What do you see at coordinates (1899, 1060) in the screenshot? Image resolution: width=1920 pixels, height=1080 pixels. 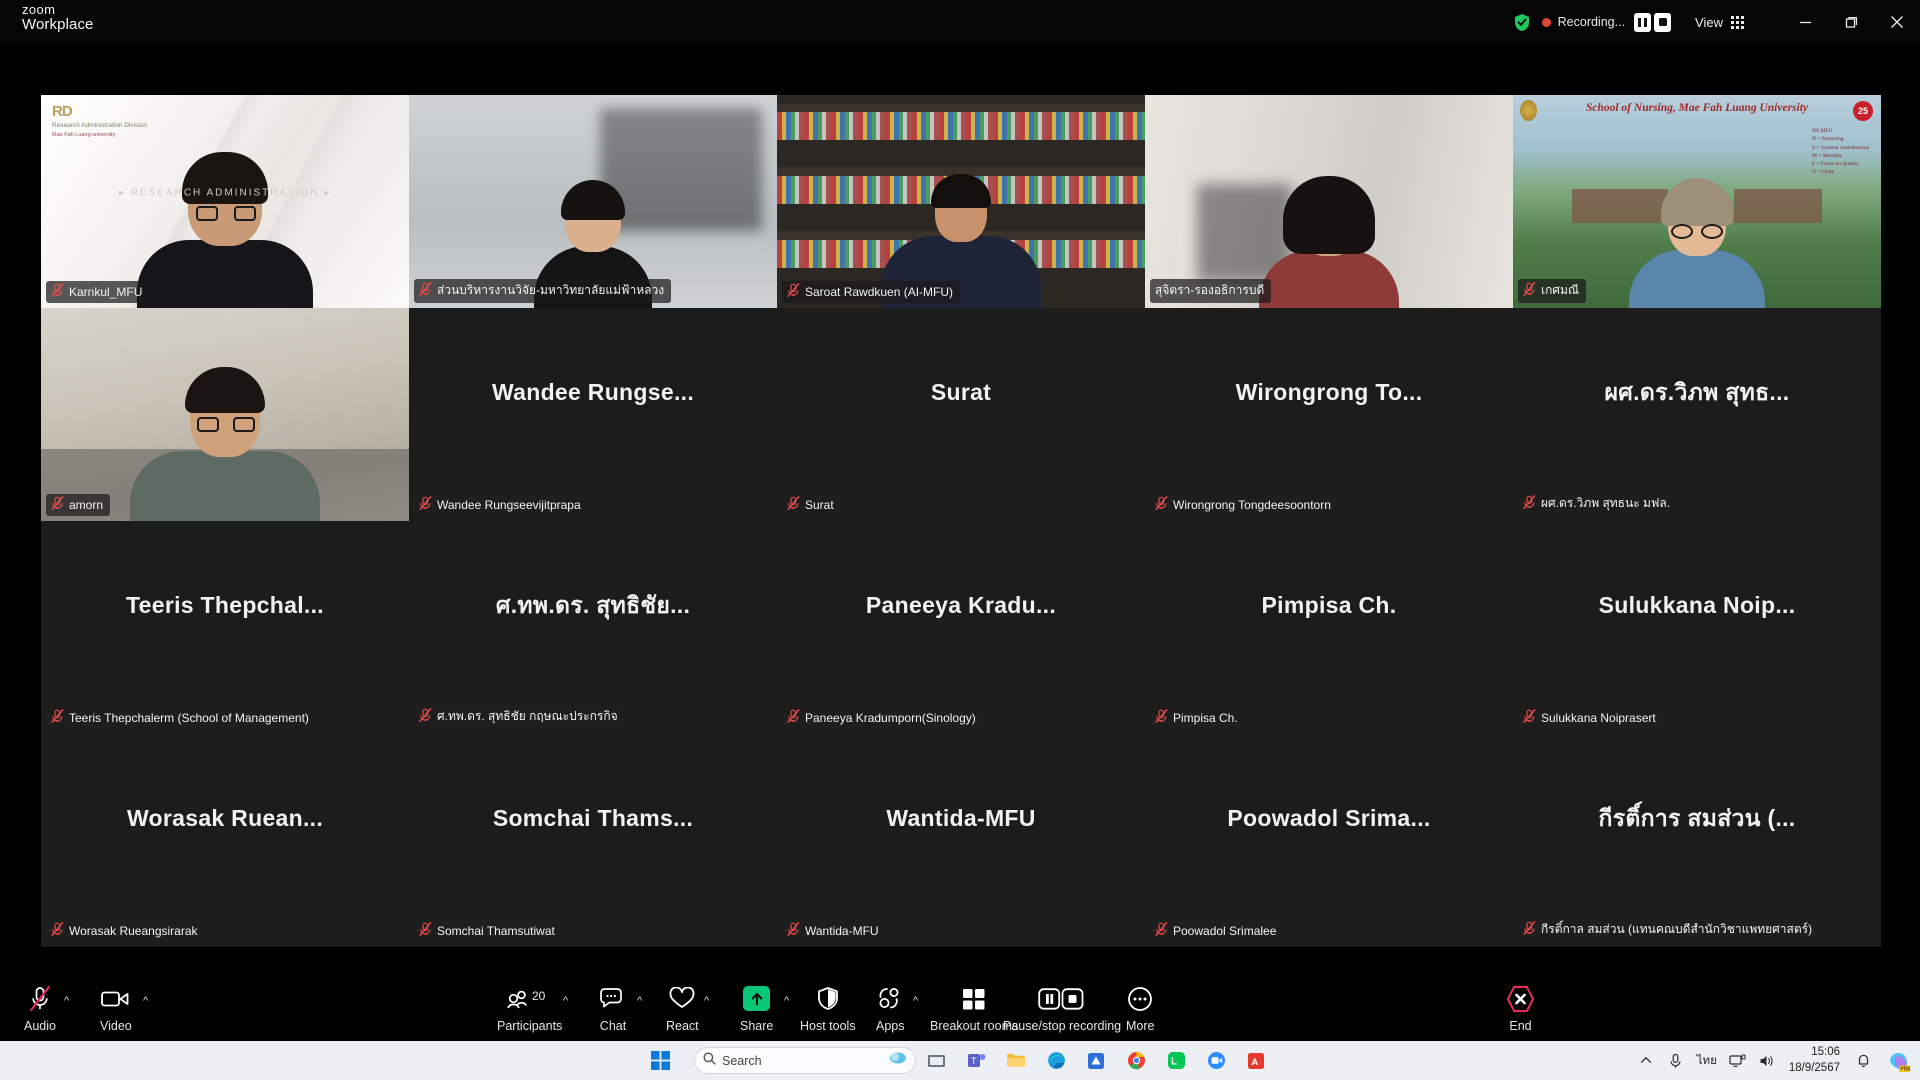 I see `copilot-icon: PRE` at bounding box center [1899, 1060].